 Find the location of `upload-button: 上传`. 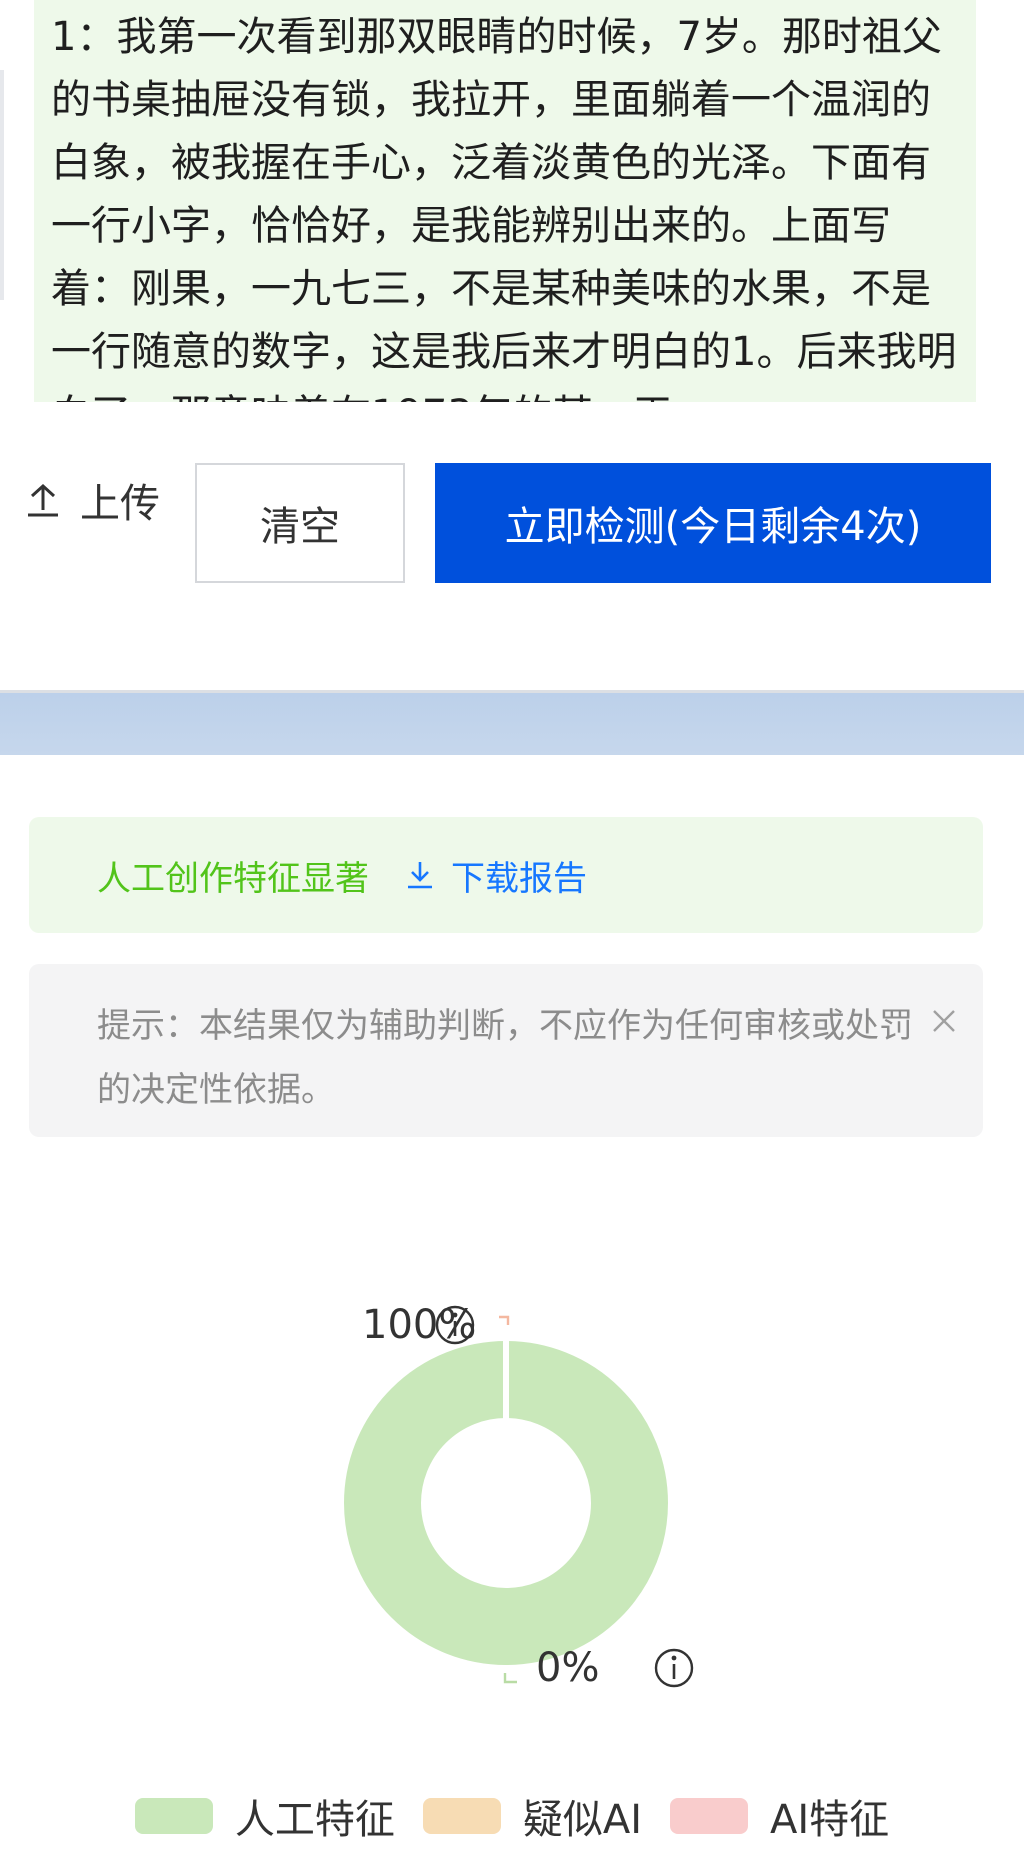

upload-button: 上传 is located at coordinates (93, 500).